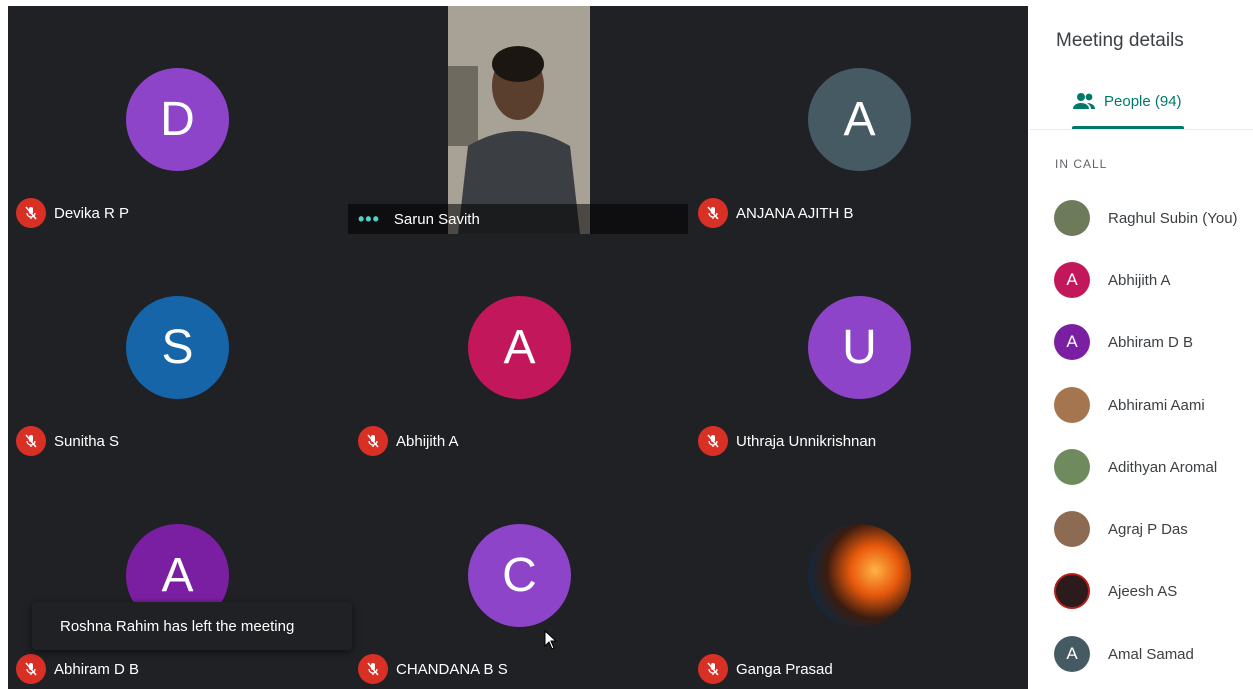 The height and width of the screenshot is (689, 1253). I want to click on avatar: D, so click(177, 119).